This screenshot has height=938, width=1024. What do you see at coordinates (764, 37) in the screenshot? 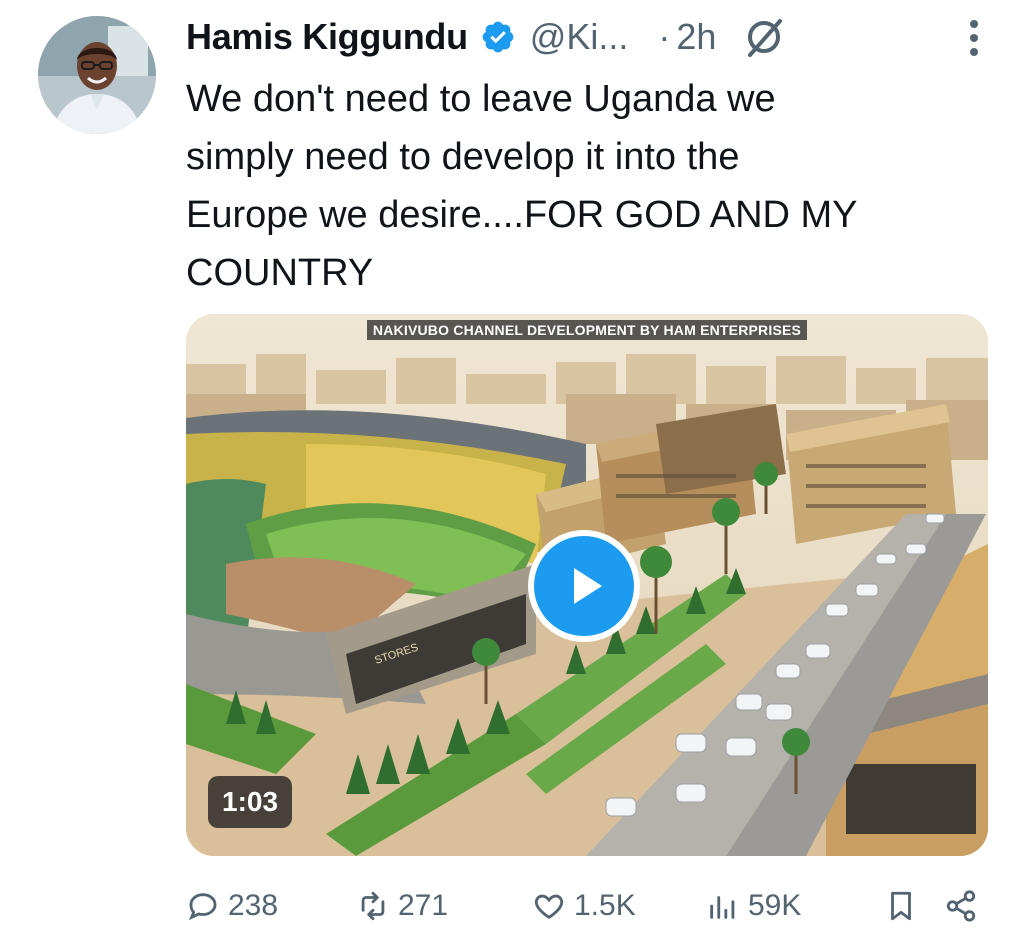
I see `grok-icon` at bounding box center [764, 37].